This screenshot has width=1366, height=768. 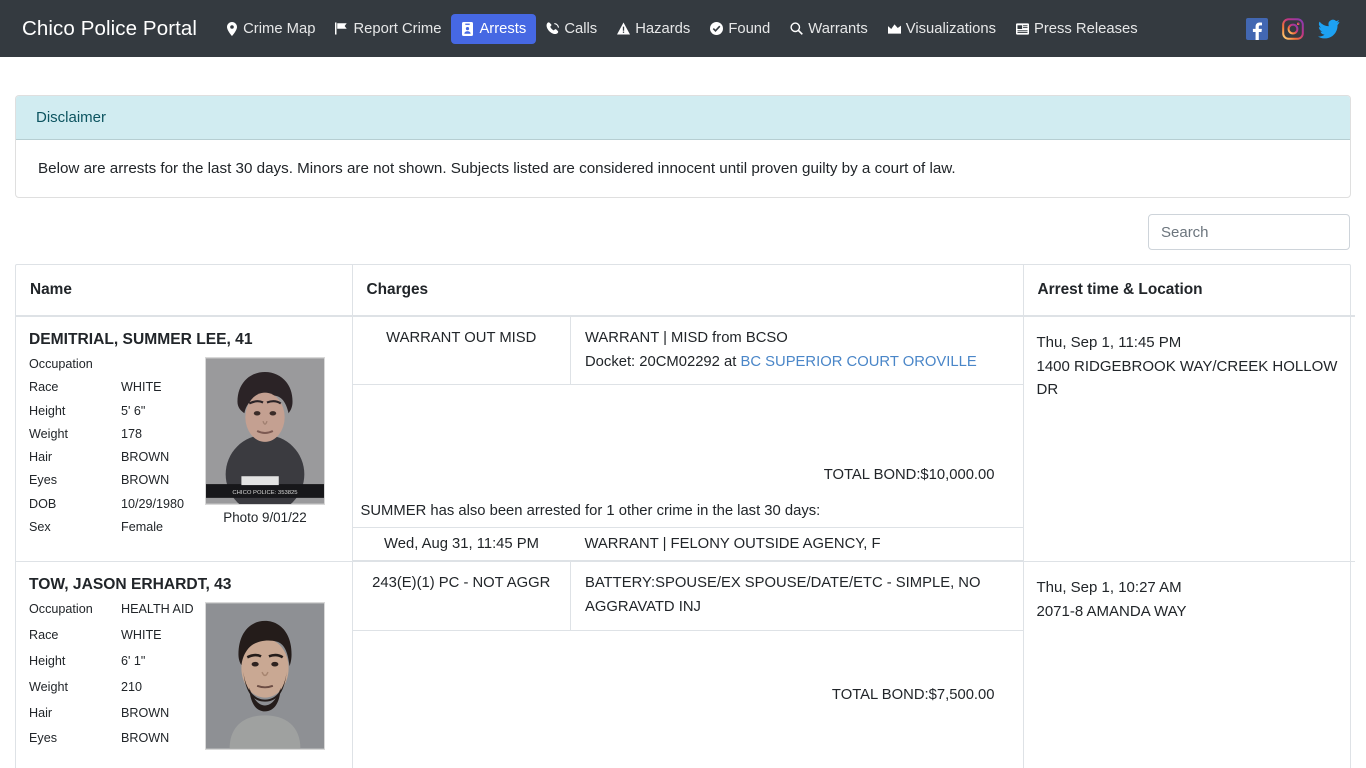 What do you see at coordinates (1189, 291) in the screenshot?
I see `column-header-arrest-time: Arrest time & Location` at bounding box center [1189, 291].